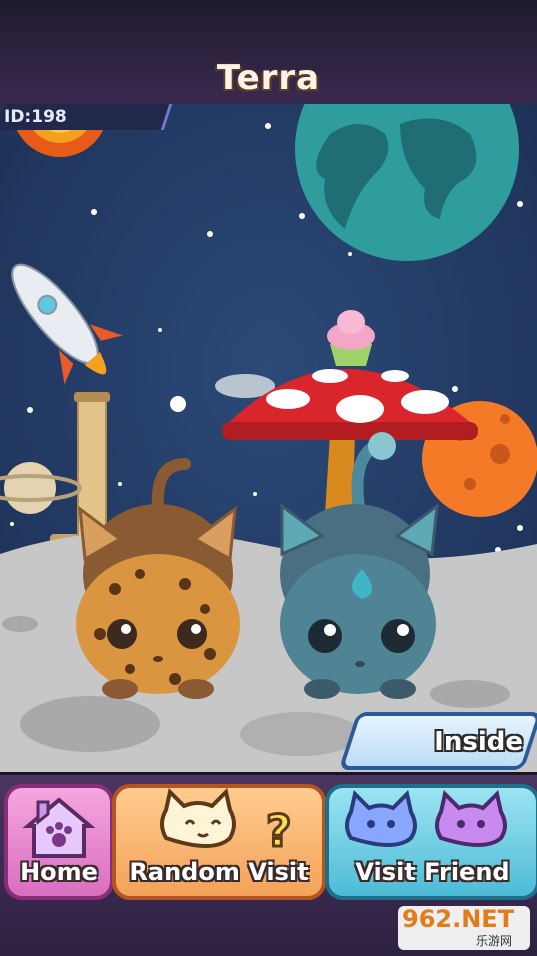 This screenshot has width=537, height=956. I want to click on visit-friend-label: Visit Friend, so click(432, 872).